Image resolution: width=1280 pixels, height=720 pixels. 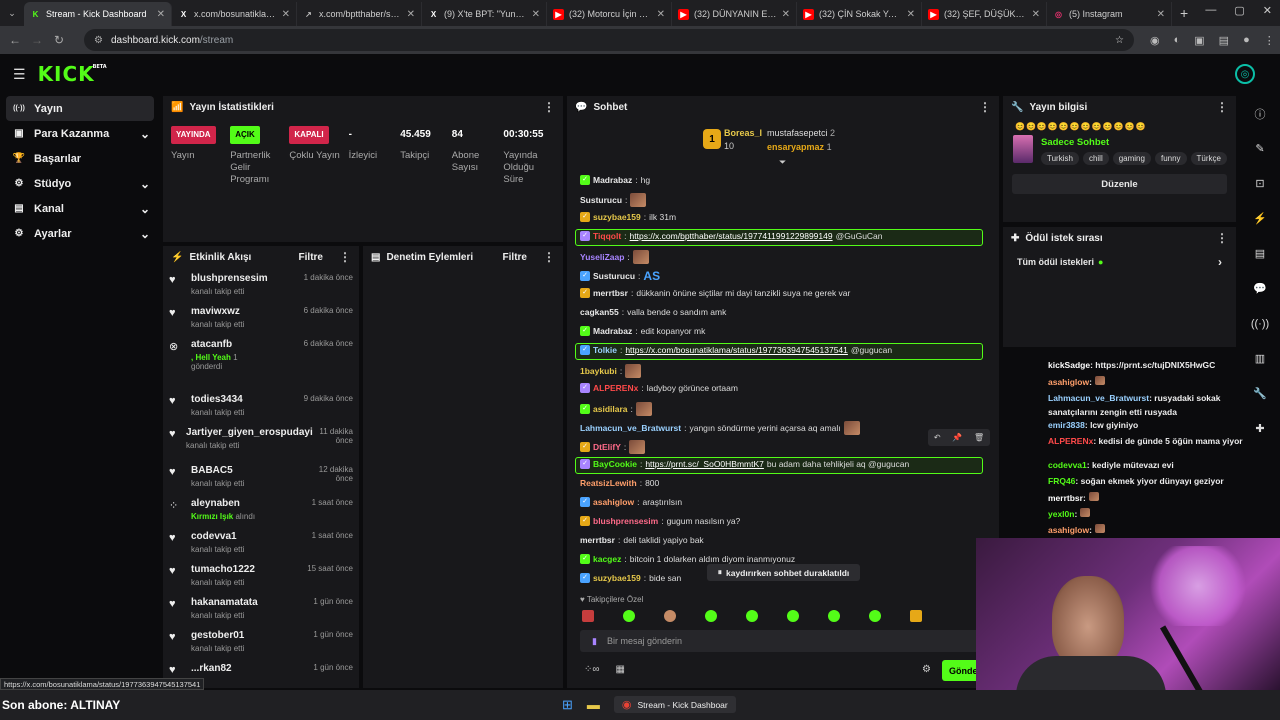 What do you see at coordinates (653, 312) in the screenshot?
I see `chat-message: cagkan55: valla bende o sandım amk` at bounding box center [653, 312].